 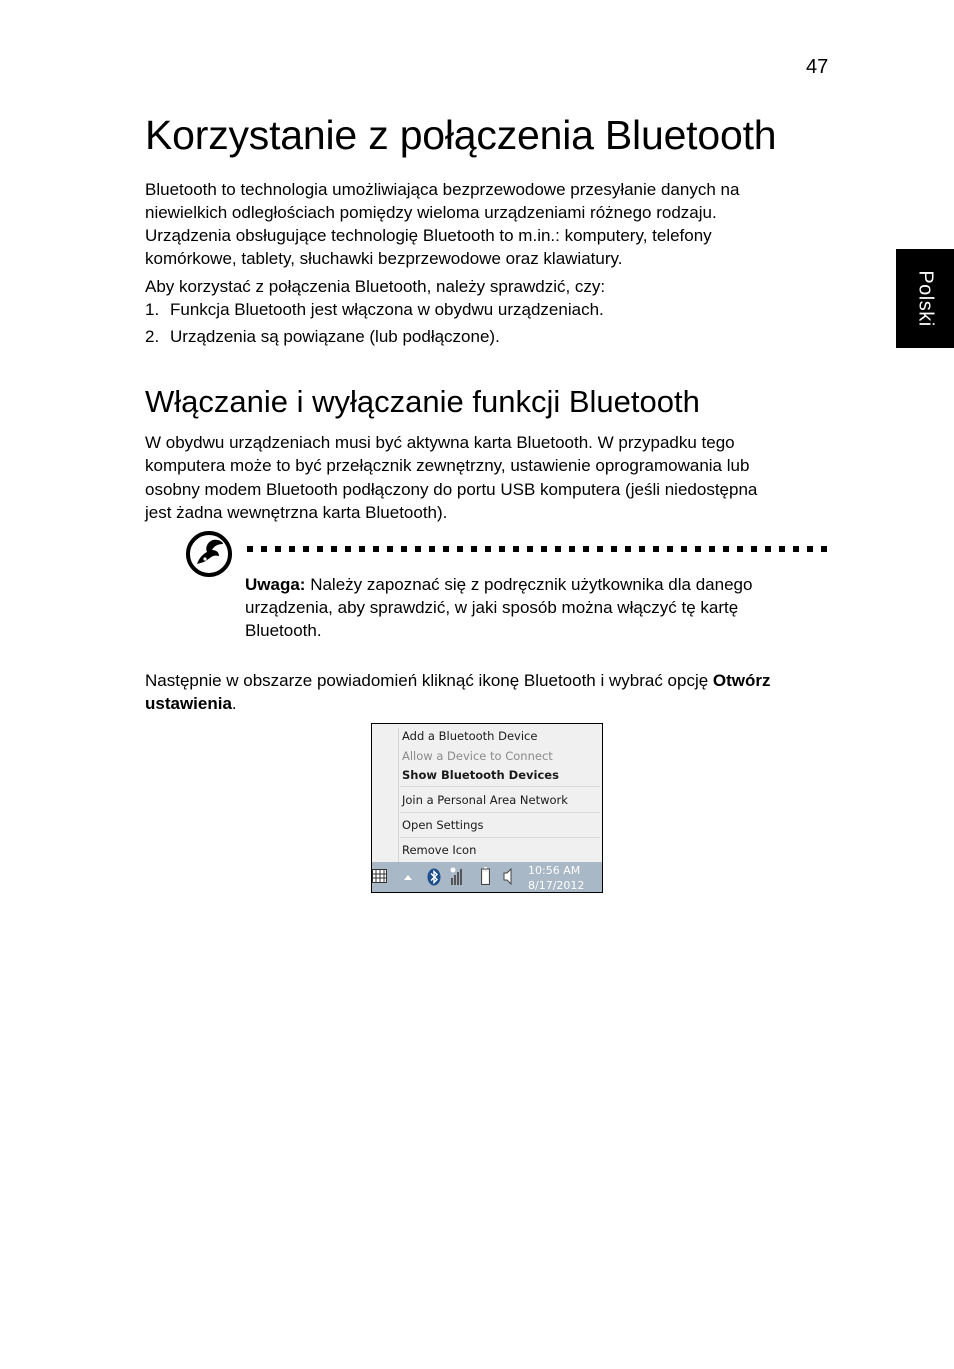 I want to click on battery-icon, so click(x=485, y=876).